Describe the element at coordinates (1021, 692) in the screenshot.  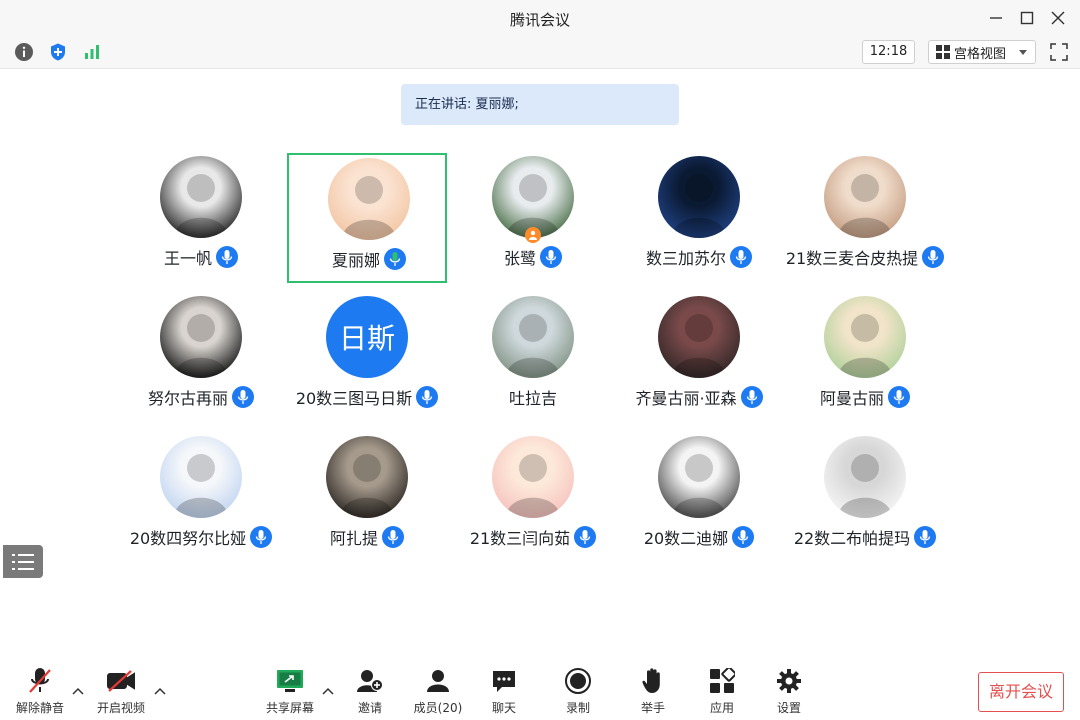
I see `leave-meeting-button: 离开会议` at that location.